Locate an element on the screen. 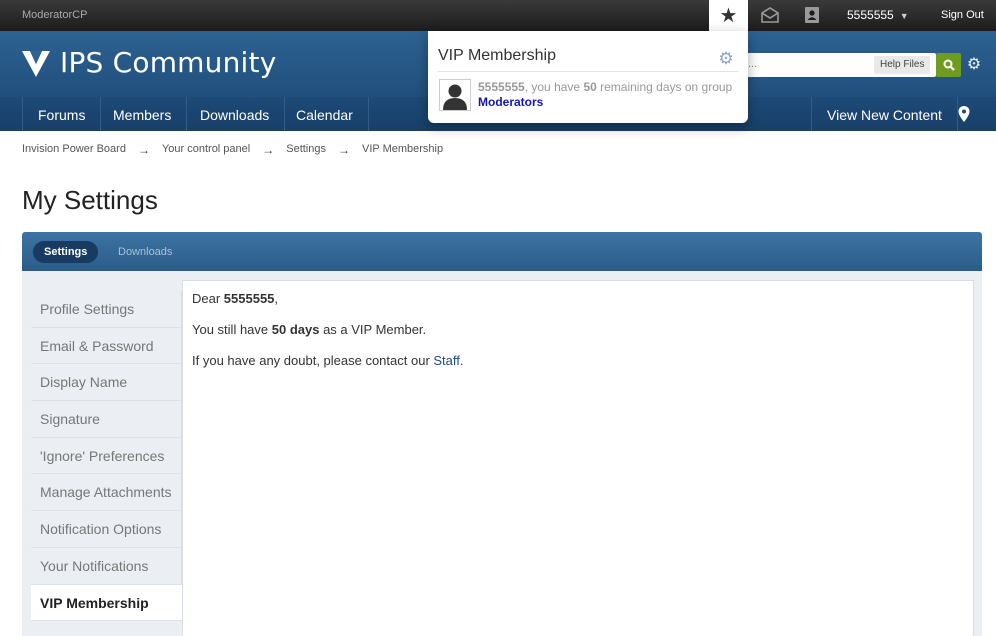  popup-msg-end: remaining days on group is located at coordinates (664, 87).